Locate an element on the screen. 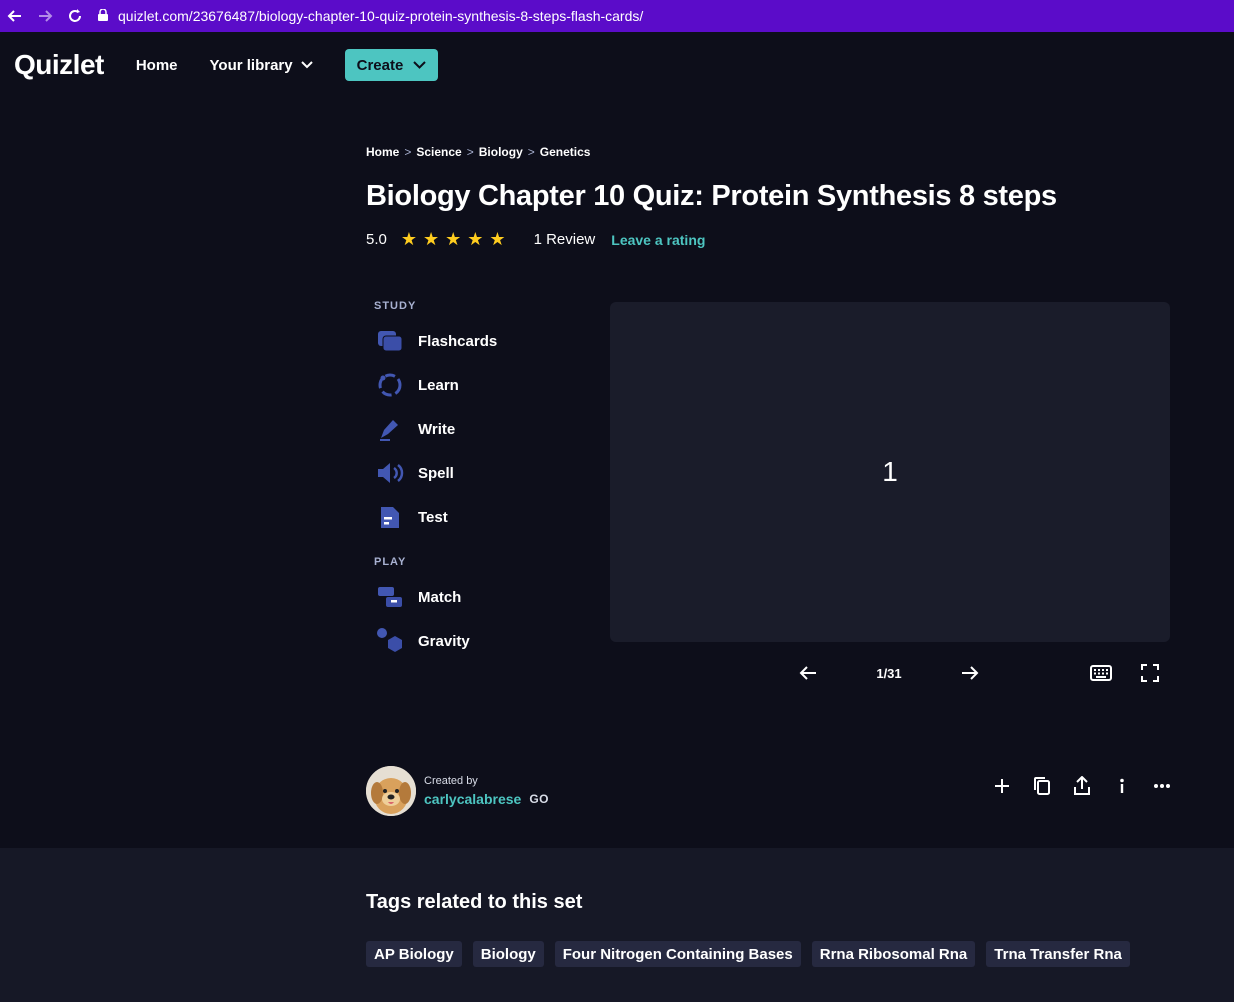 The width and height of the screenshot is (1234, 1002). creator-name-row: carlycalabrese GO is located at coordinates (486, 799).